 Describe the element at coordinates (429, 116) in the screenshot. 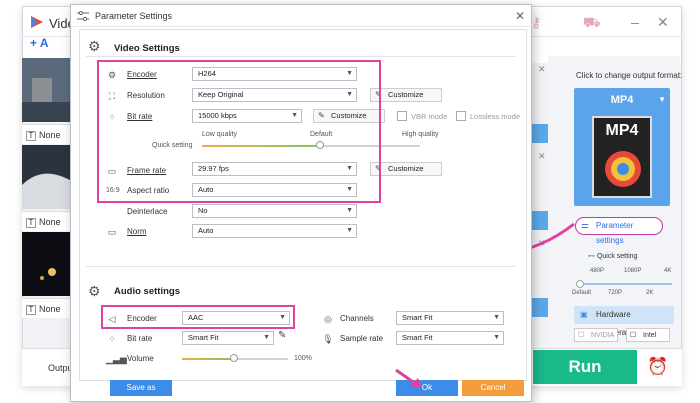

I see `vbr-label: VBR mode` at that location.